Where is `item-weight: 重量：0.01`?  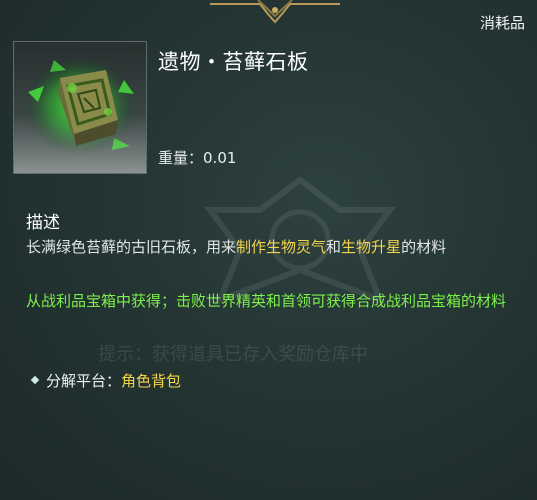 item-weight: 重量：0.01 is located at coordinates (197, 157).